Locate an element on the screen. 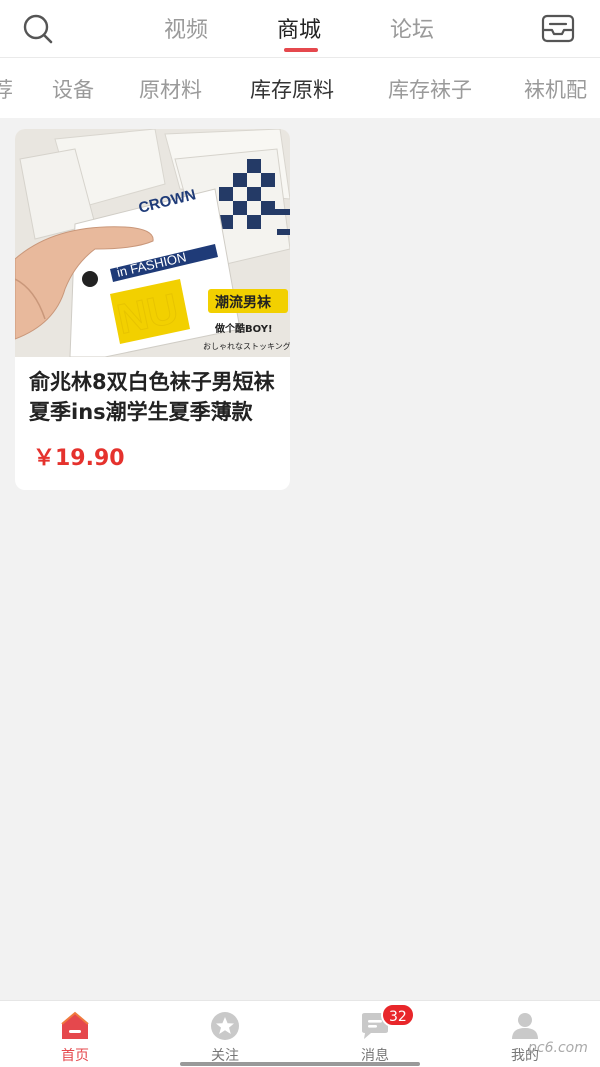  category-bar: 荐 设备 原材料 库存原料 库存袜子 袜机配 is located at coordinates (300, 88).